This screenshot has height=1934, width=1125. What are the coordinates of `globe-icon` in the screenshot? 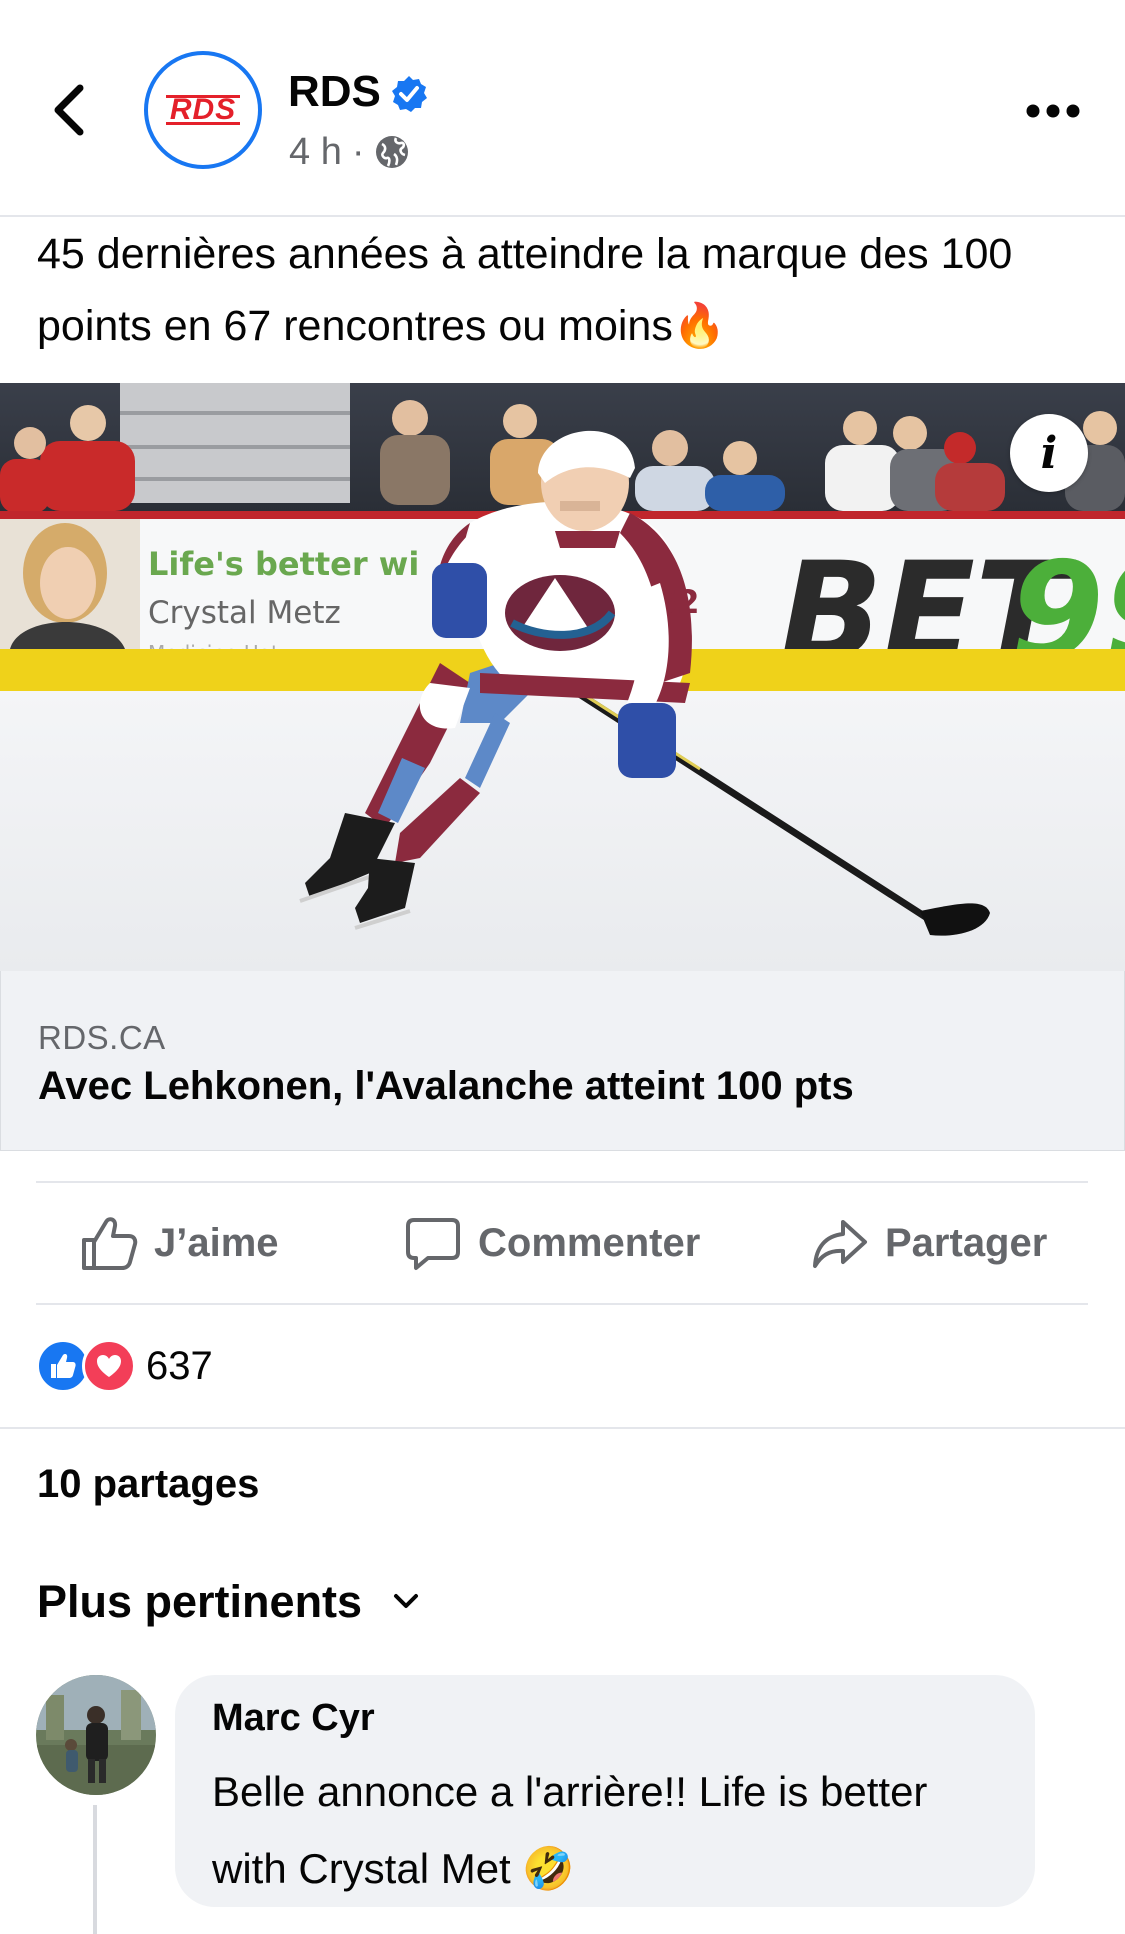 It's located at (392, 152).